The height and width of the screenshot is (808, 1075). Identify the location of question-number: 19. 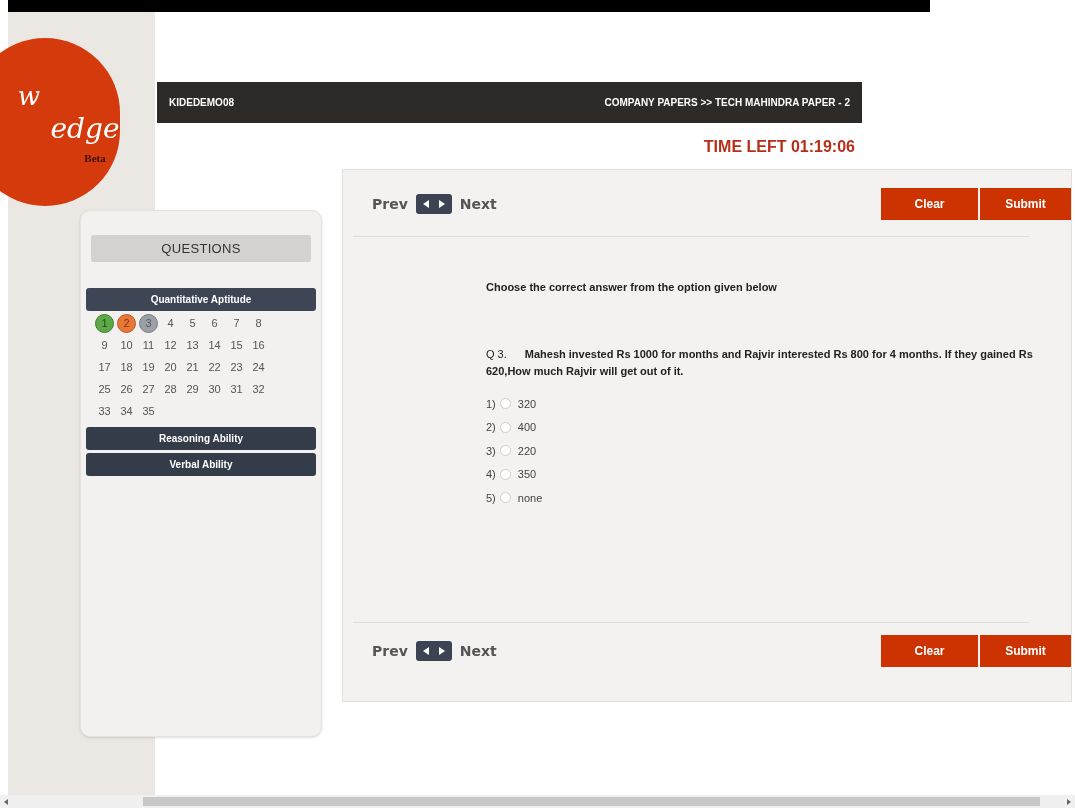
(148, 367).